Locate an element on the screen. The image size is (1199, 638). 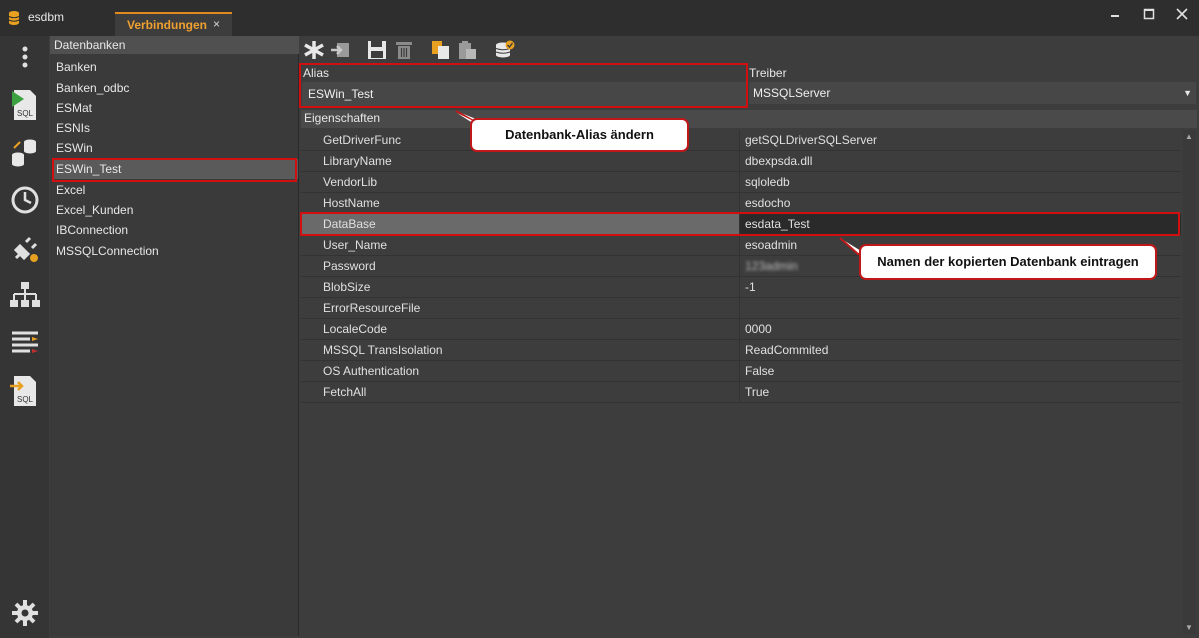
property-row: DataBase esdata_Test is located at coordinates (741, 224).